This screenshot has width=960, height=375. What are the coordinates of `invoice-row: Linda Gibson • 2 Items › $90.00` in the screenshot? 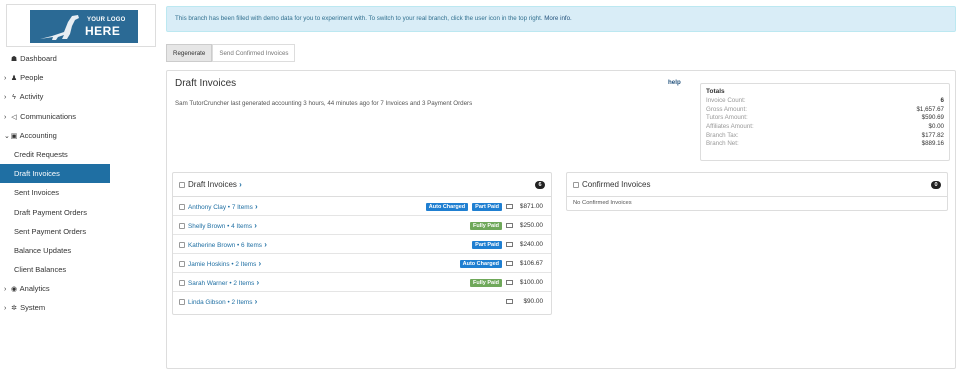 It's located at (362, 301).